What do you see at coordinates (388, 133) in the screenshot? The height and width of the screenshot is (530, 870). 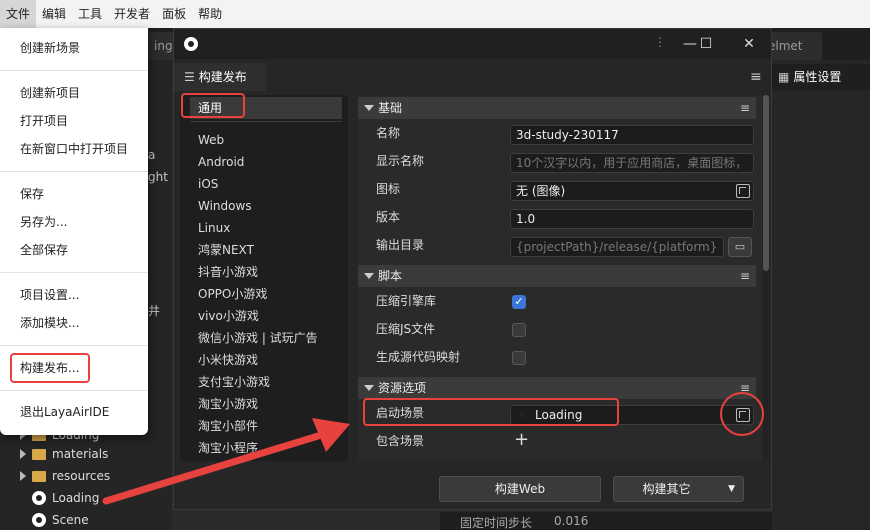 I see `name-label: 名称` at bounding box center [388, 133].